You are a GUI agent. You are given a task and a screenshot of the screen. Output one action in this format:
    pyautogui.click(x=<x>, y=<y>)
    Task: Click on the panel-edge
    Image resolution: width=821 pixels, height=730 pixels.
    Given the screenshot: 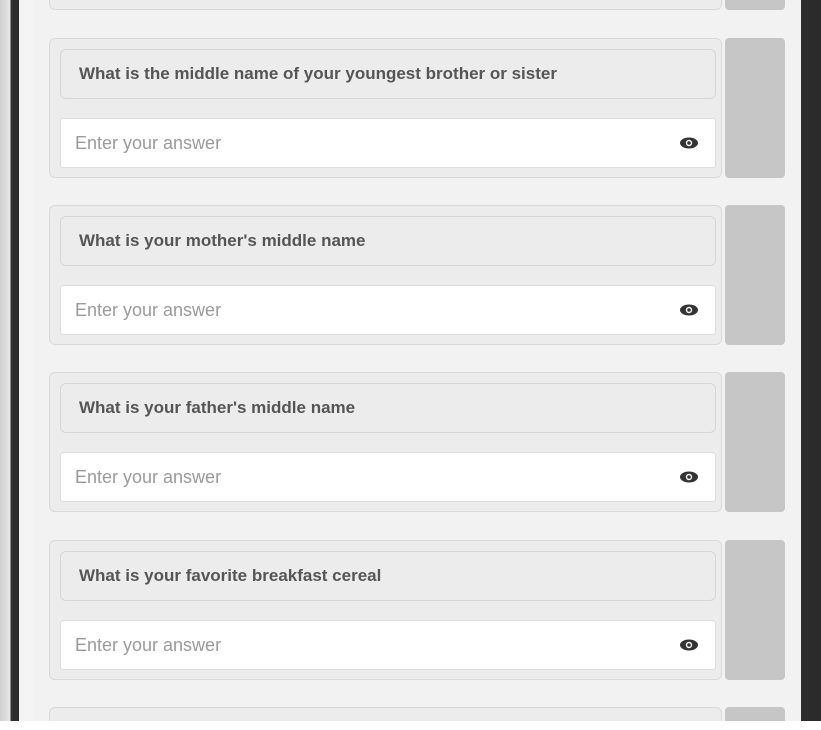 What is the action you would take?
    pyautogui.click(x=26, y=360)
    